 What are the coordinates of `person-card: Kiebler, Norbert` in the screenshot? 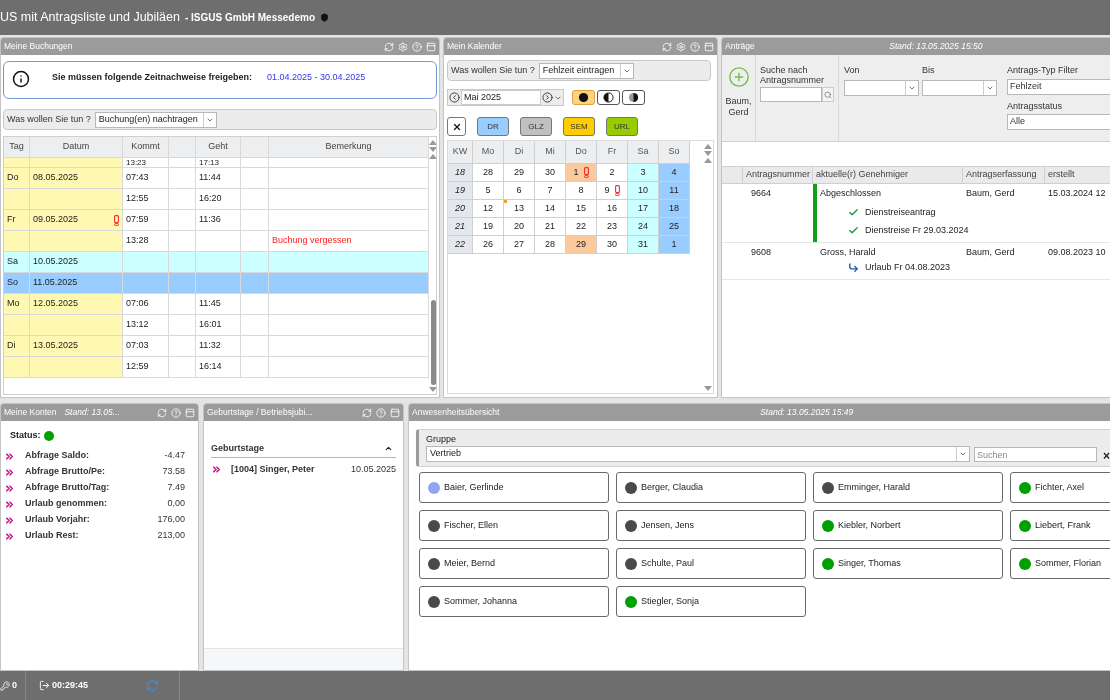 It's located at (908, 525).